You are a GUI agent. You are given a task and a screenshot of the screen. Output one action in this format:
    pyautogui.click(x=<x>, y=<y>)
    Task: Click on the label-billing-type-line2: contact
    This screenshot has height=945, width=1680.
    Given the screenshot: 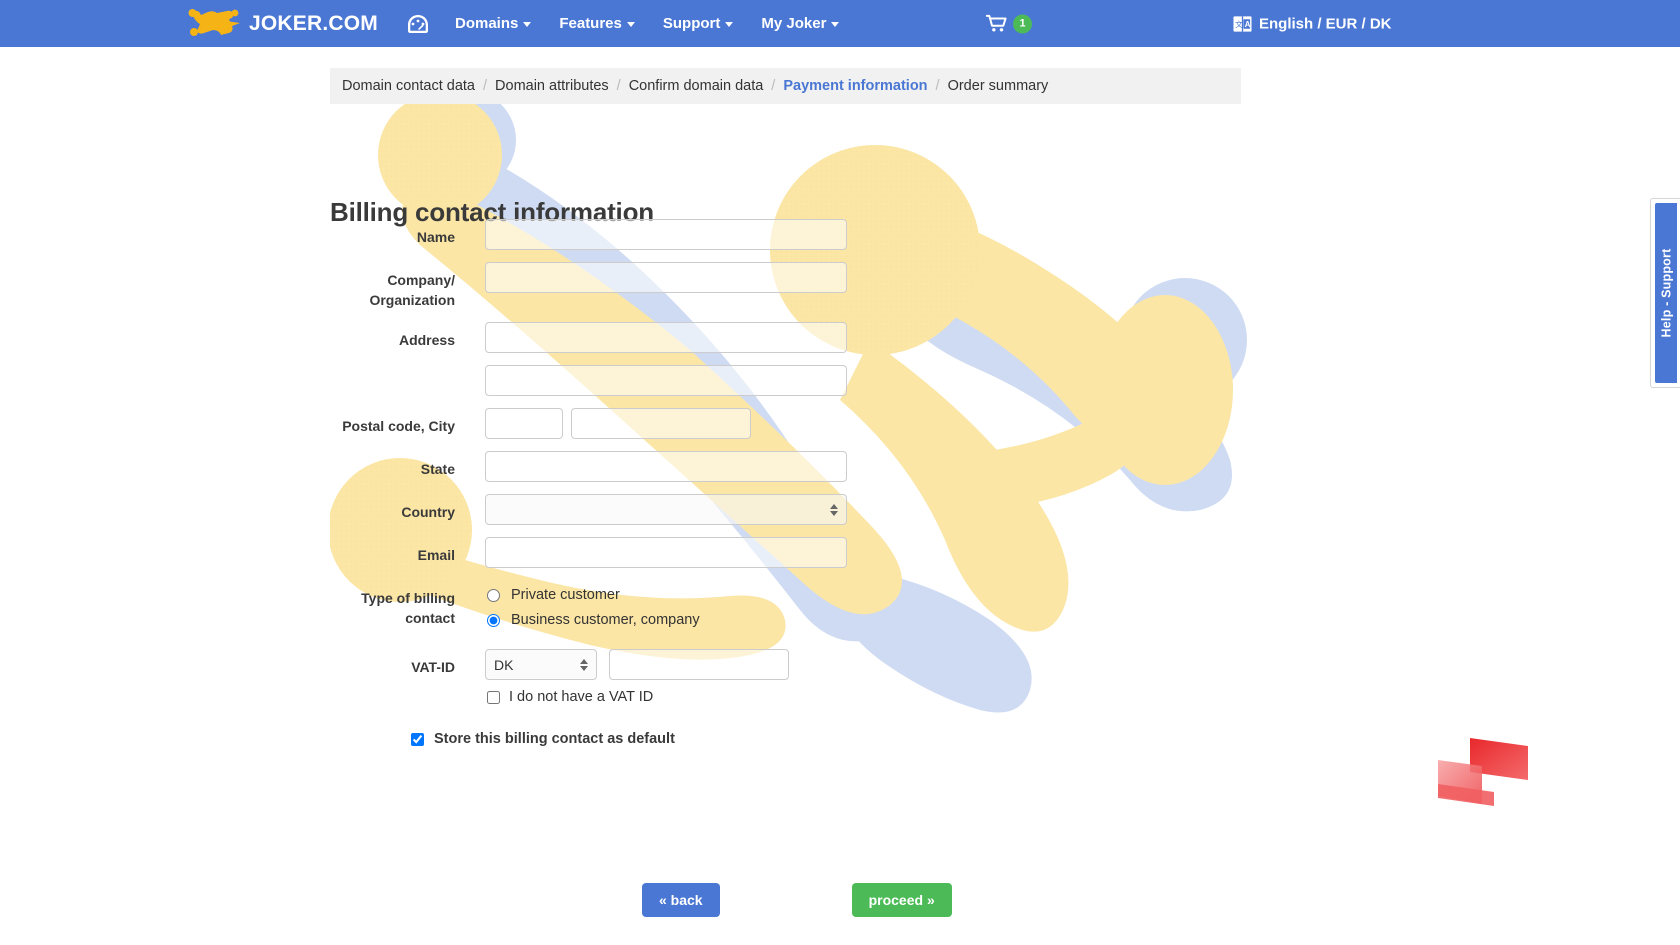 What is the action you would take?
    pyautogui.click(x=430, y=618)
    